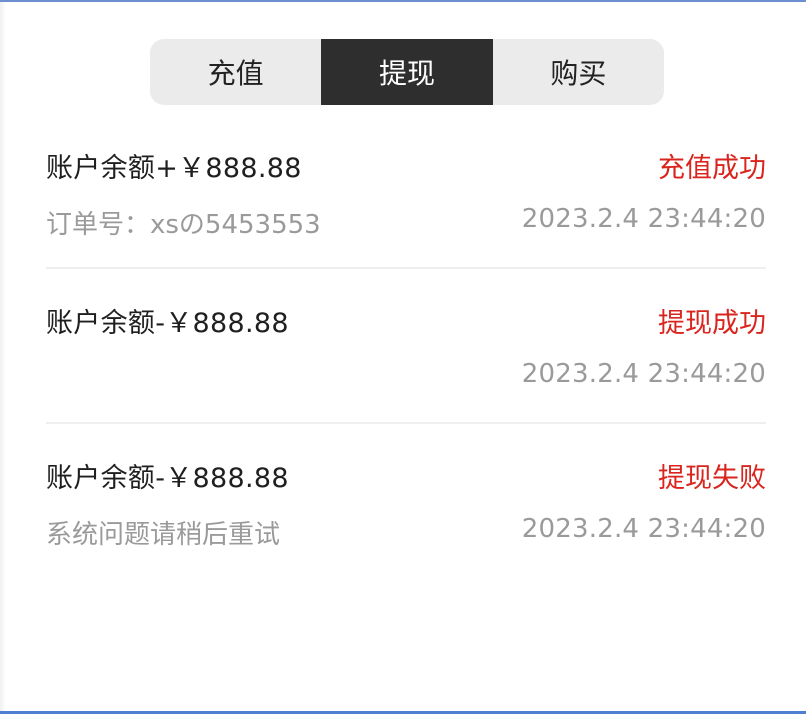 The width and height of the screenshot is (806, 714). I want to click on balance-change: 账户余额+￥888.88, so click(174, 168).